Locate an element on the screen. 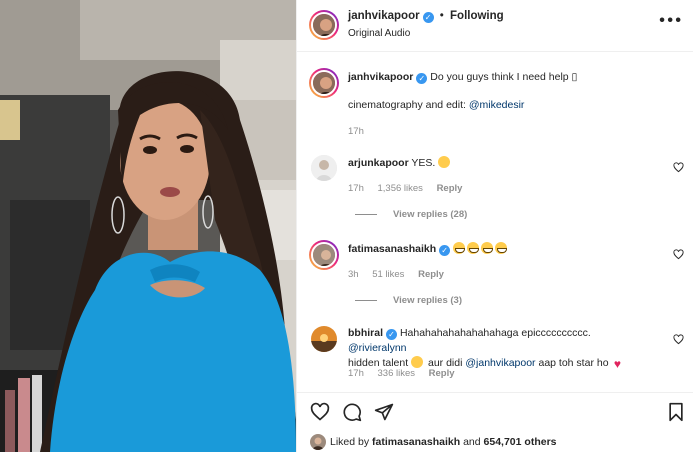 This screenshot has width=693, height=452. heart-eyes-emoji-icon is located at coordinates (417, 362).